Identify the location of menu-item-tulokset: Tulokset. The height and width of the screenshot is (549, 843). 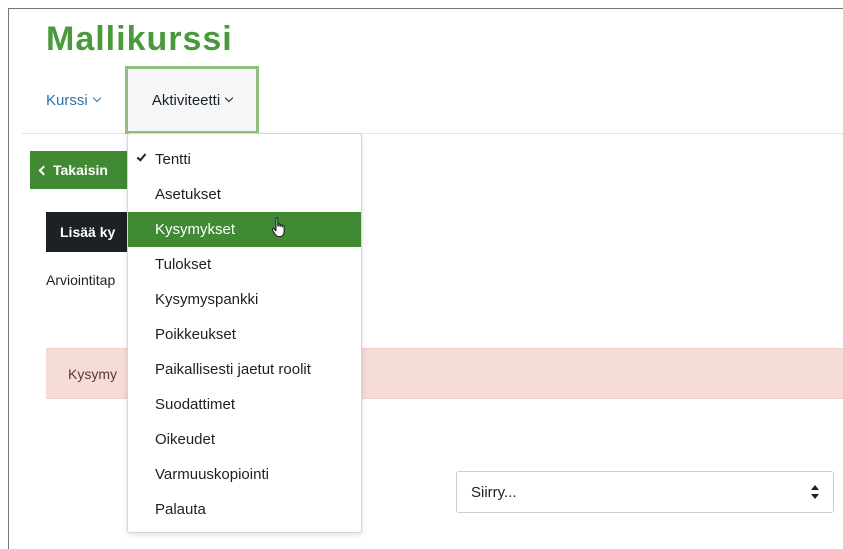
(244, 264).